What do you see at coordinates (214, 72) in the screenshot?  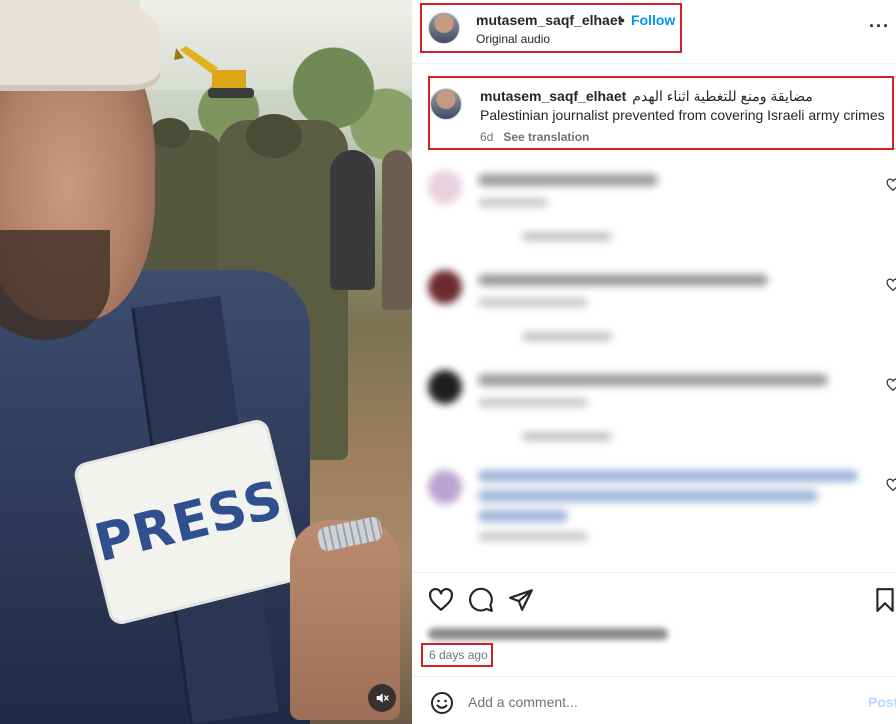 I see `excavator-graphic` at bounding box center [214, 72].